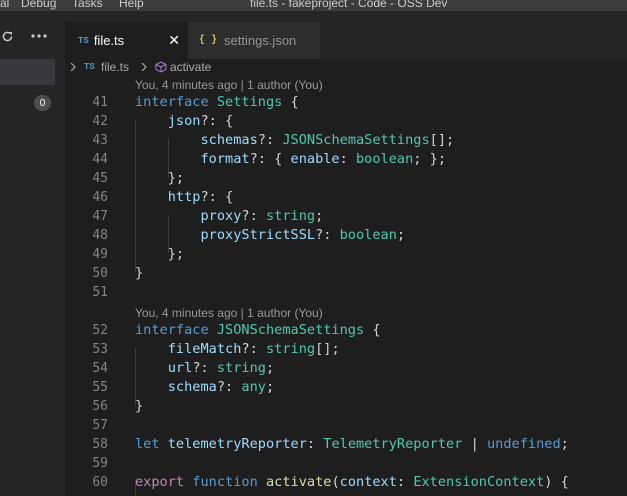 The height and width of the screenshot is (496, 627). I want to click on line-number: 59, so click(100, 463).